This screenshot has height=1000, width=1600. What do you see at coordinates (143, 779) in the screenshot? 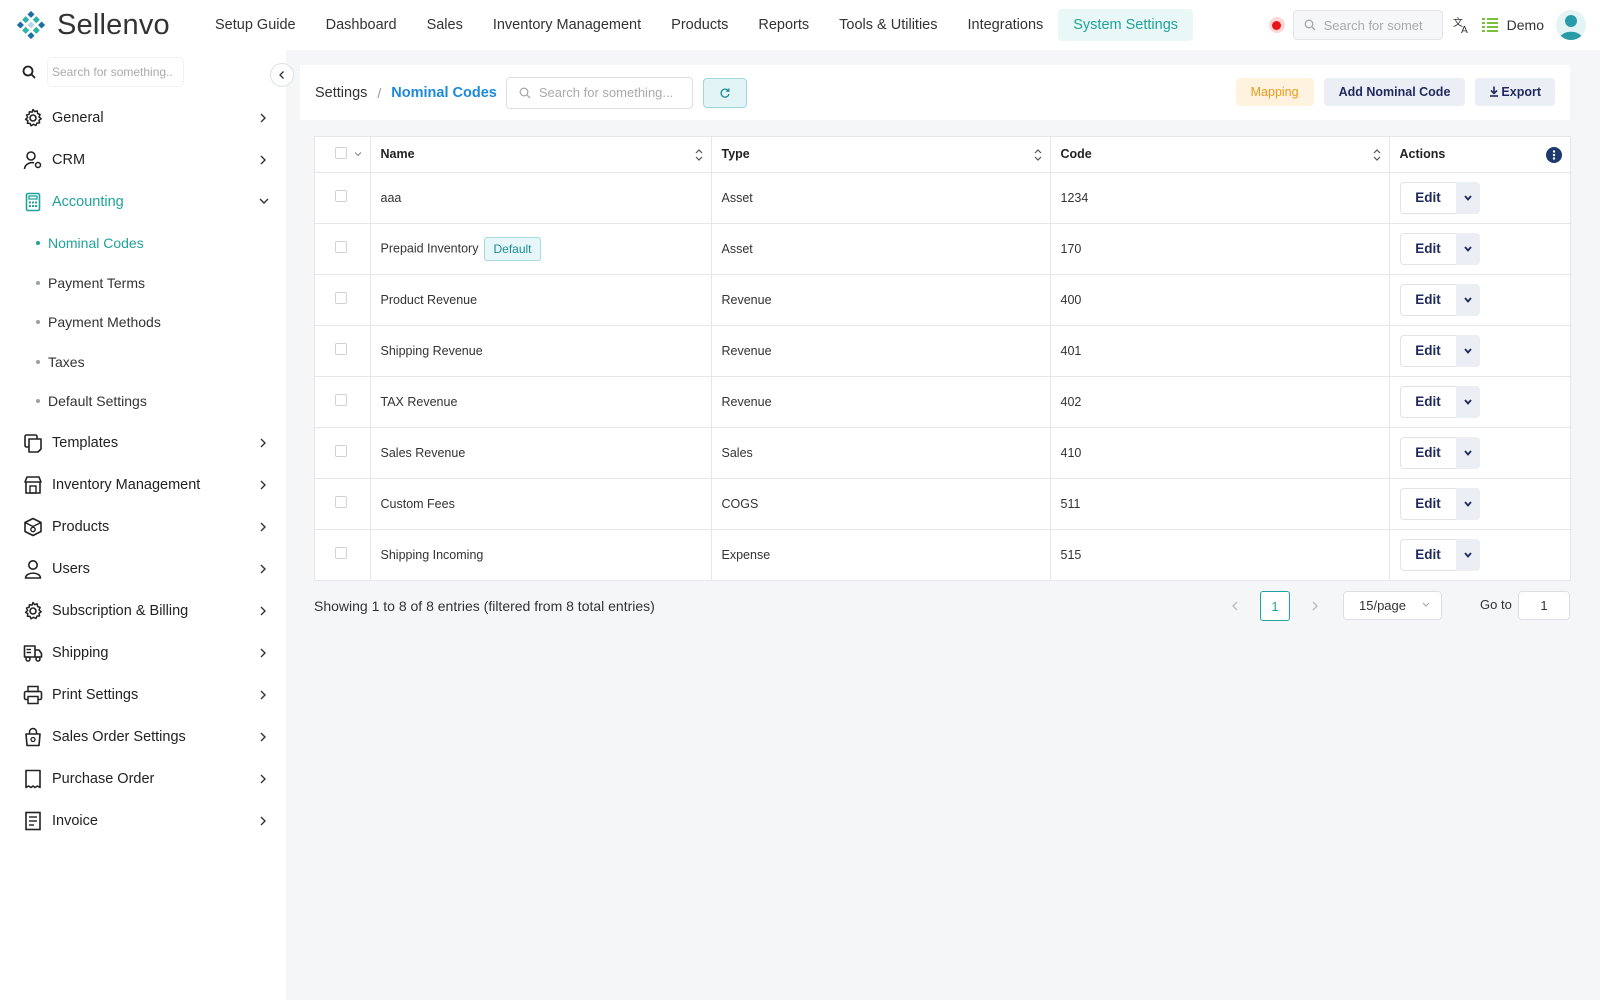
I see `sidebar-item-purchase-order: Purchase Order` at bounding box center [143, 779].